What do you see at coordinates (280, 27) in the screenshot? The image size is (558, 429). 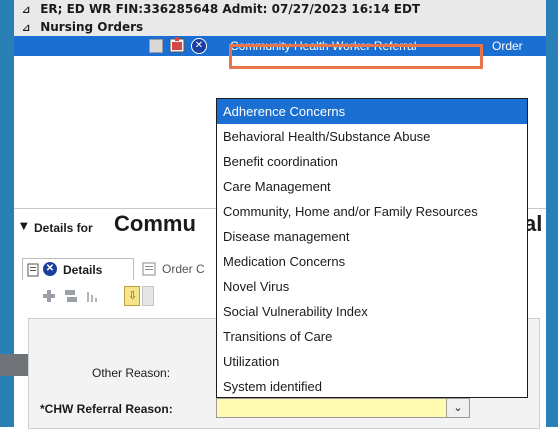 I see `nursing-orders-header: ⊿ Nursing Orders` at bounding box center [280, 27].